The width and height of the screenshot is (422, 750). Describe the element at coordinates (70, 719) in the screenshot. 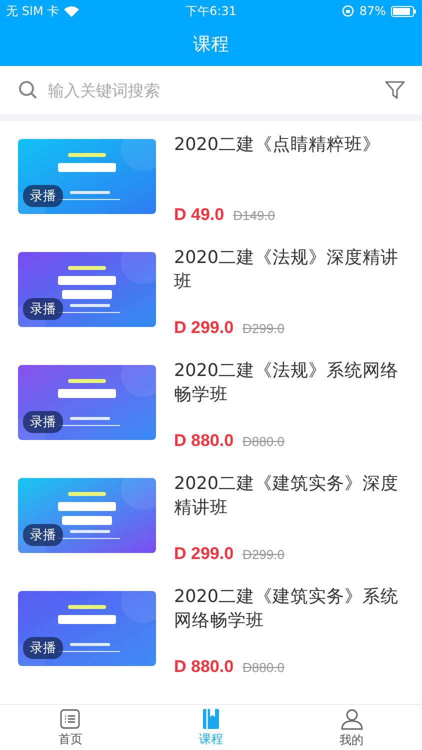

I see `list-icon` at that location.